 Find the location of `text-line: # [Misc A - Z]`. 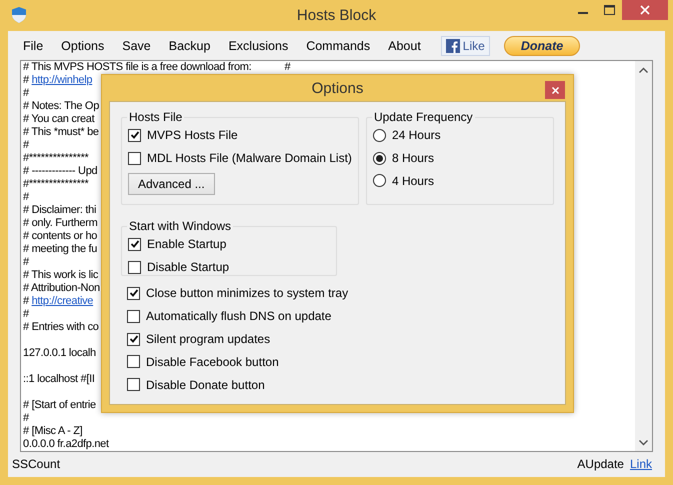

text-line: # [Misc A - Z] is located at coordinates (52, 431).